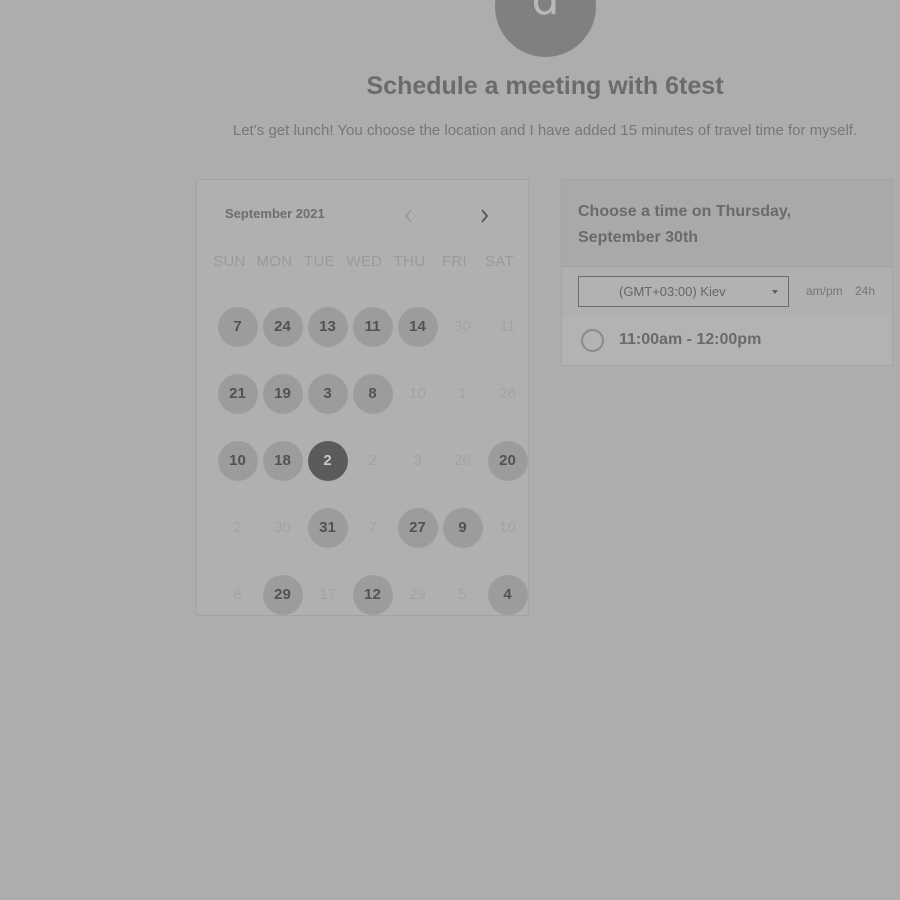 This screenshot has height=900, width=900. Describe the element at coordinates (690, 339) in the screenshot. I see `time-slot-label: 11:00am - 12:00pm` at that location.